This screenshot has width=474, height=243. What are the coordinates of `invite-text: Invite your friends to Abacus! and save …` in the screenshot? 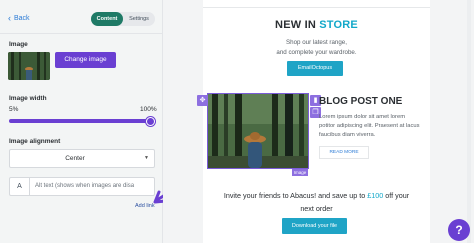 It's located at (316, 202).